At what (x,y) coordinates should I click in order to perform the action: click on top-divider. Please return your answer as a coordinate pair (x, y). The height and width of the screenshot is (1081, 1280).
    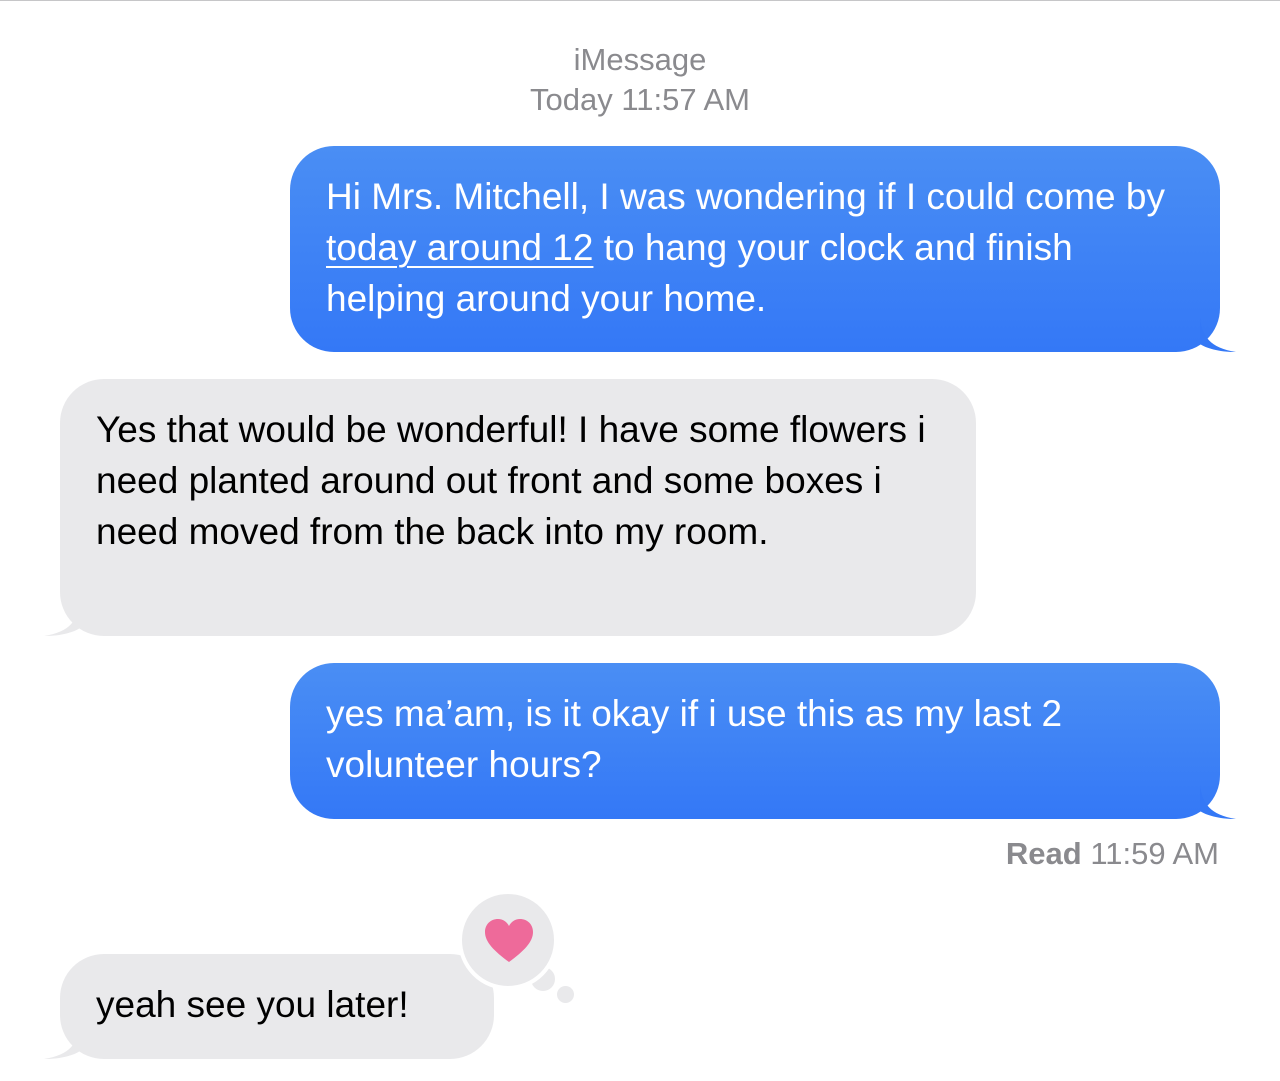
    Looking at the image, I should click on (640, 0).